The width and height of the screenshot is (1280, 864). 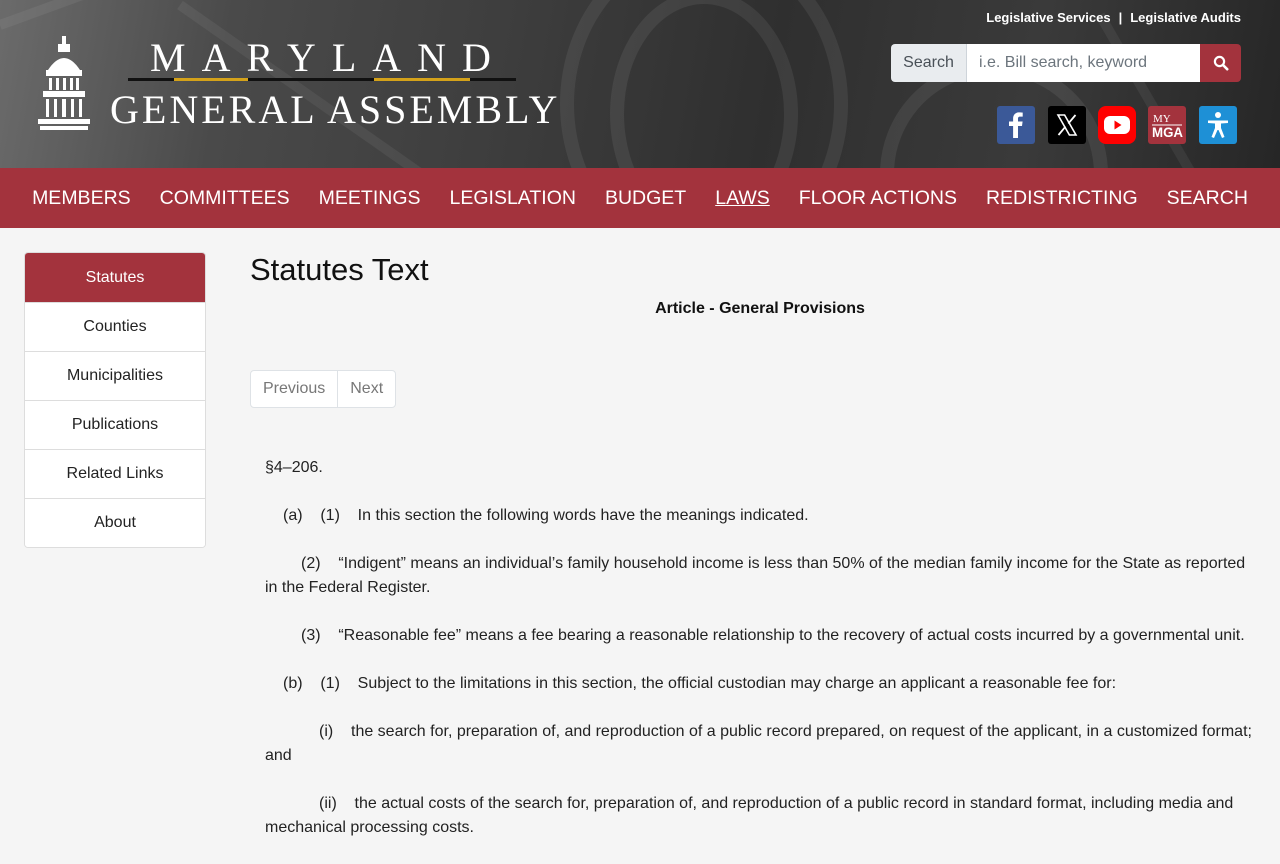 What do you see at coordinates (1207, 198) in the screenshot?
I see `nav-search: SEARCH` at bounding box center [1207, 198].